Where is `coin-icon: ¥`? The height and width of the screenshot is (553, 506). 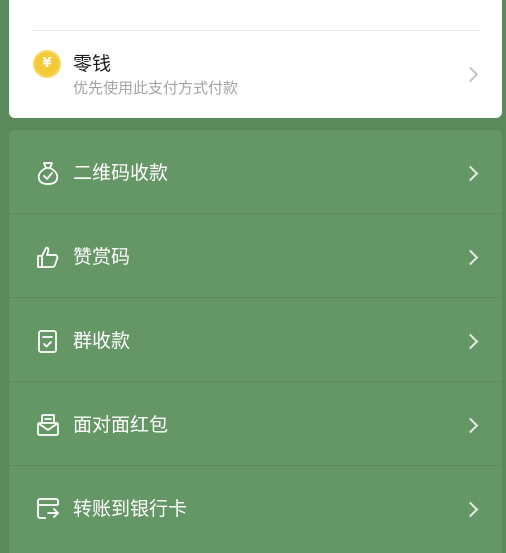 coin-icon: ¥ is located at coordinates (47, 64).